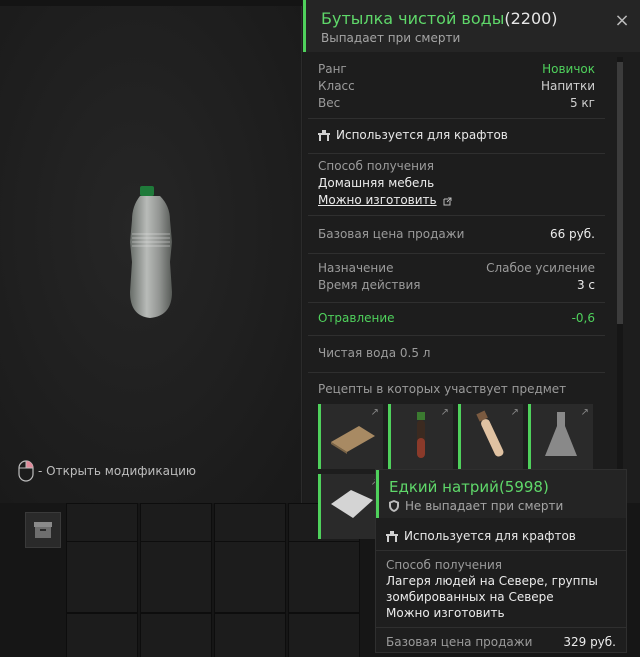 The height and width of the screenshot is (657, 640). What do you see at coordinates (445, 613) in the screenshot?
I see `tooltip-obtain-line: Можно изготовить` at bounding box center [445, 613].